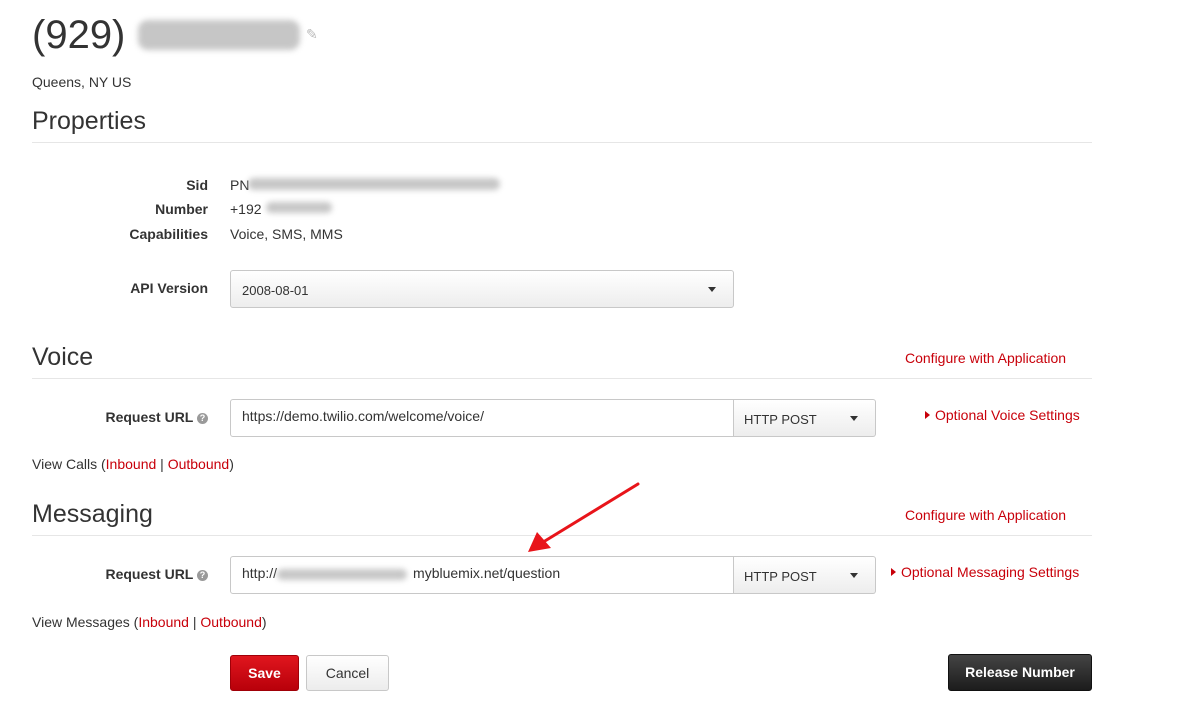 The width and height of the screenshot is (1193, 723). I want to click on messaging-request-url-label: Request URL ?, so click(144, 574).